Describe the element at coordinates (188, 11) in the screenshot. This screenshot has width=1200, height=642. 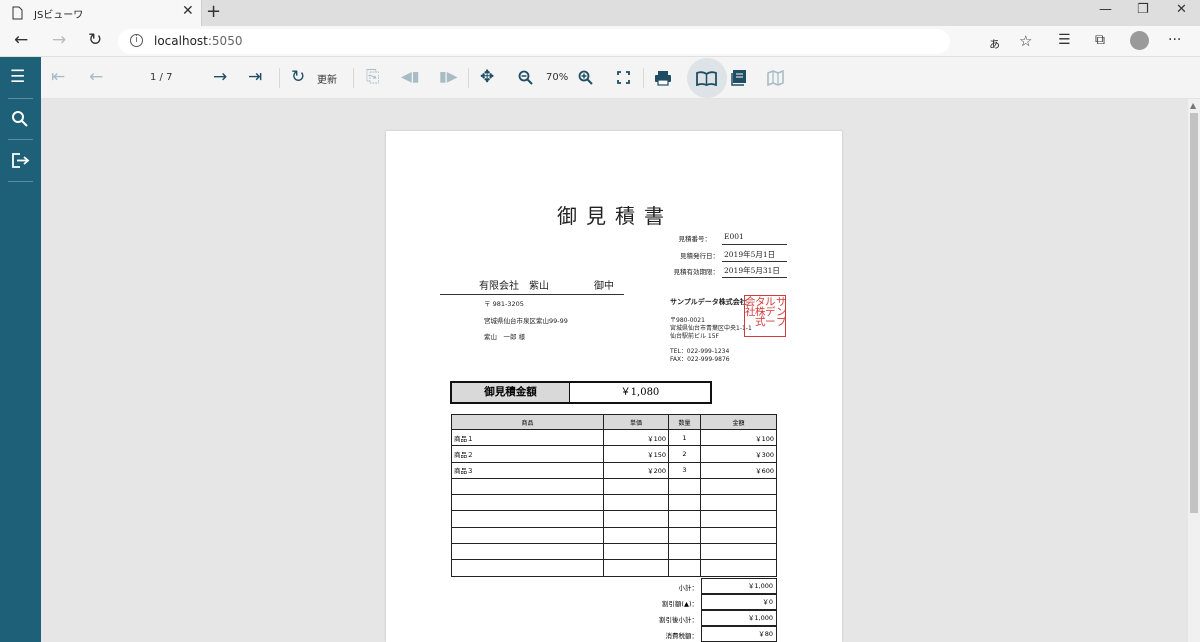
I see `tab-close-icon: ✕` at that location.